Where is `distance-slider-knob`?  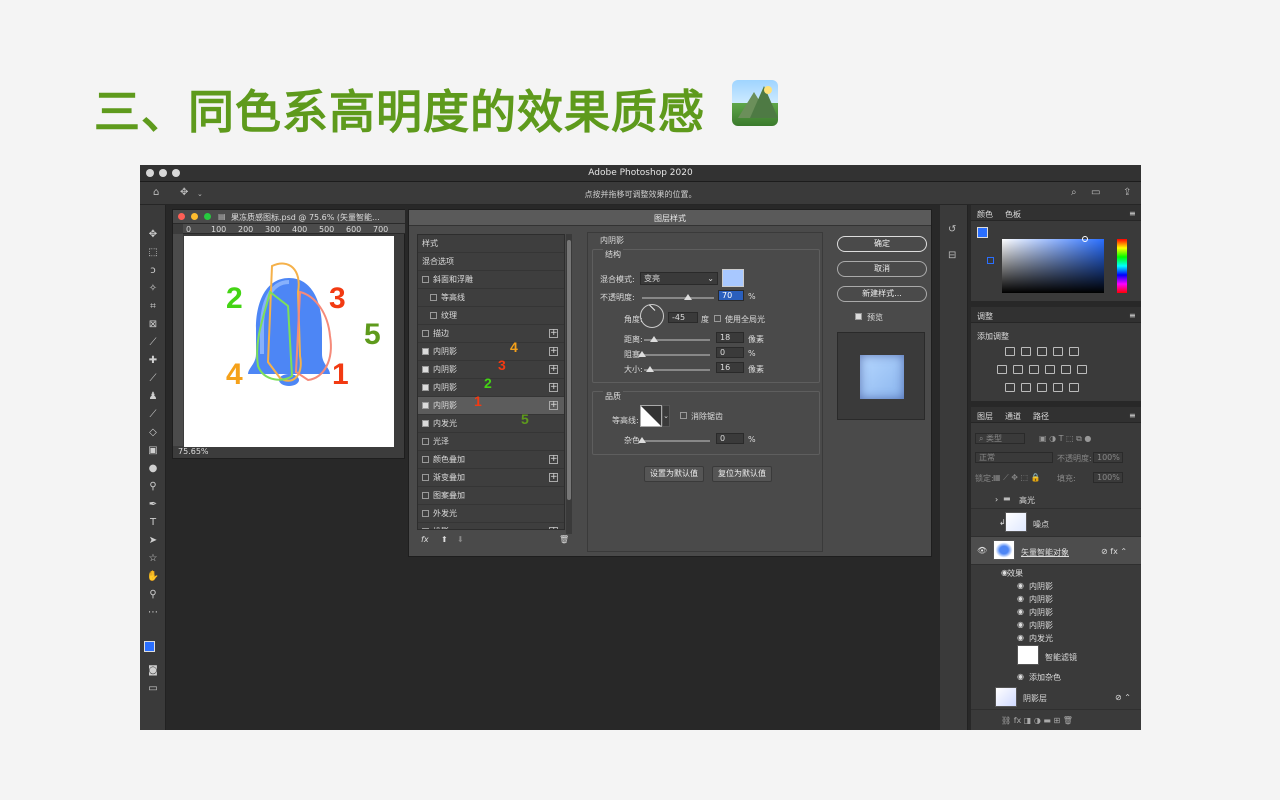
distance-slider-knob is located at coordinates (654, 339).